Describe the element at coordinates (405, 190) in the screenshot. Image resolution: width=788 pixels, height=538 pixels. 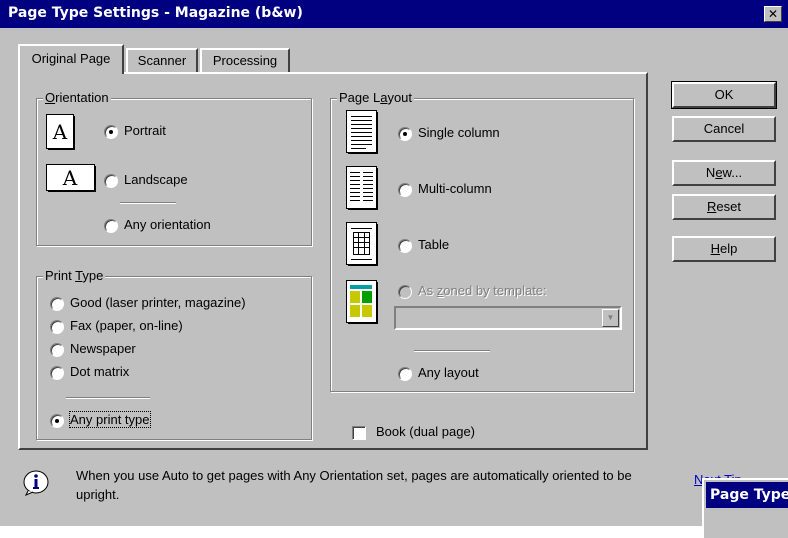
I see `multi-column-radio` at that location.